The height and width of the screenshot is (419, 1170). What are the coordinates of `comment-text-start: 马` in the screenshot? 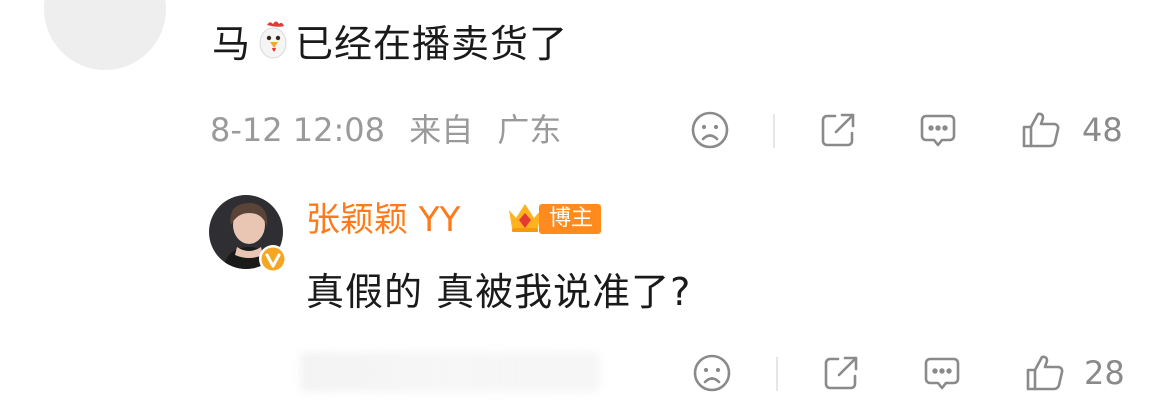 It's located at (232, 44).